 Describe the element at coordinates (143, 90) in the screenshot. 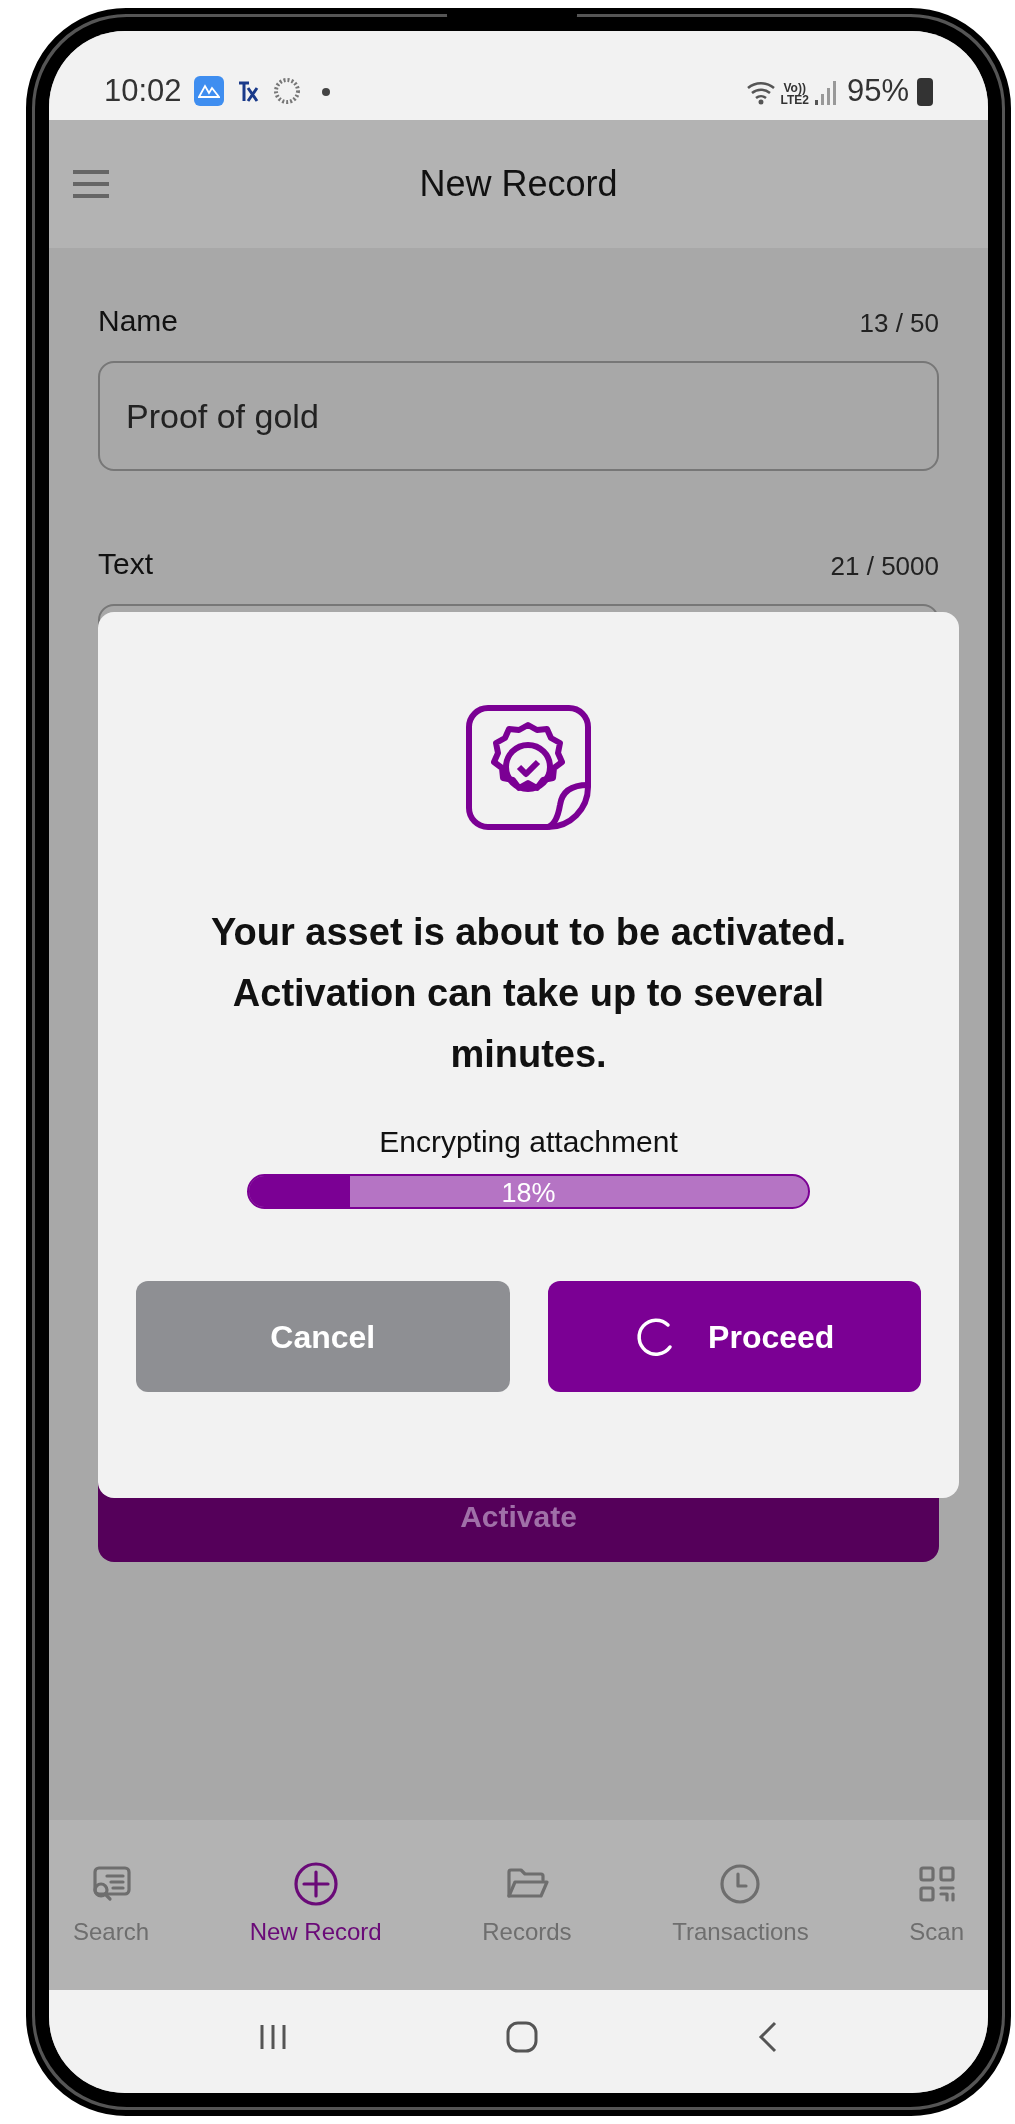

I see `status-time: 10:02` at that location.